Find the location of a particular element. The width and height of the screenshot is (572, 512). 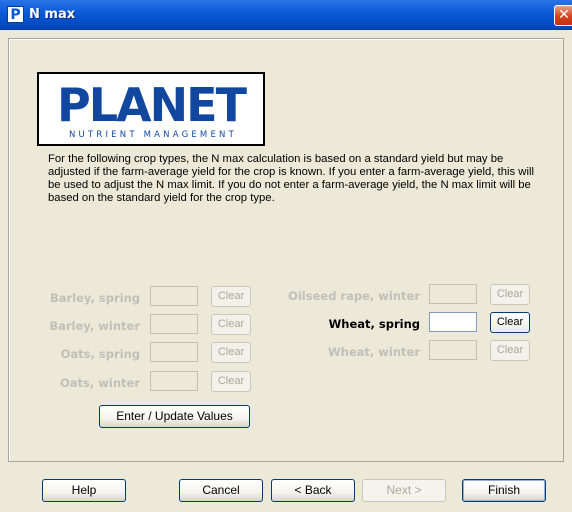

crop-label-barley-winter: Barley, winter is located at coordinates (94, 326).